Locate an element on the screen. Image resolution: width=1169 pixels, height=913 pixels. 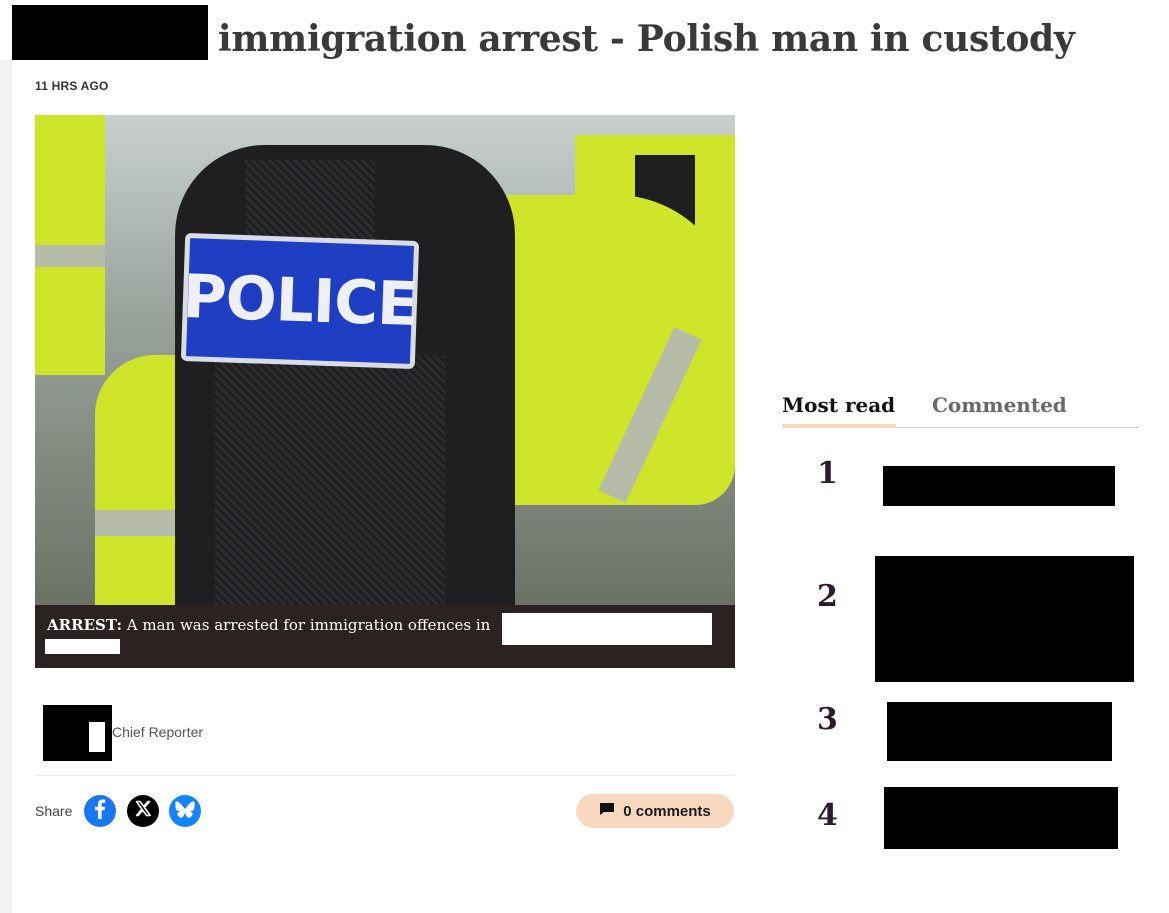
share-label: Share is located at coordinates (54, 811).